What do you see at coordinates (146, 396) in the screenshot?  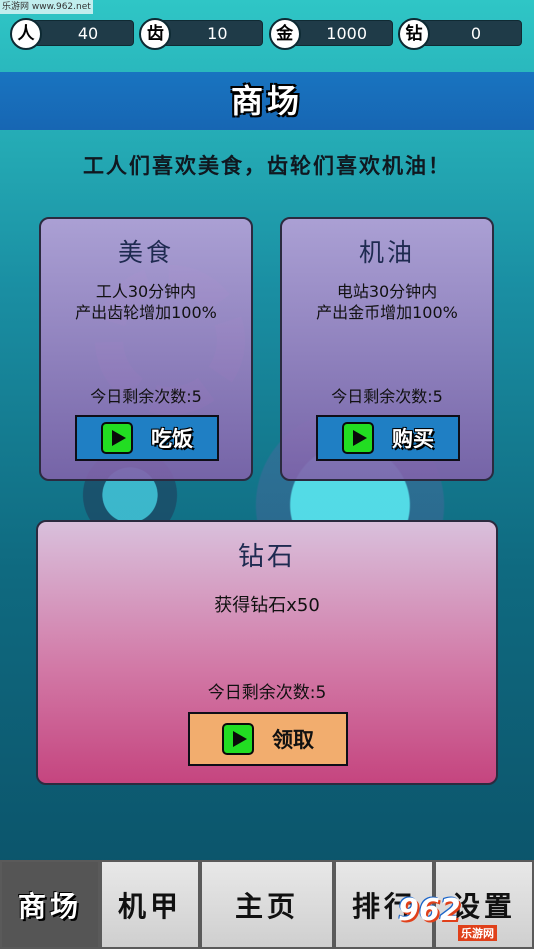 I see `food-remaining-count: 今日剩余次数:5` at bounding box center [146, 396].